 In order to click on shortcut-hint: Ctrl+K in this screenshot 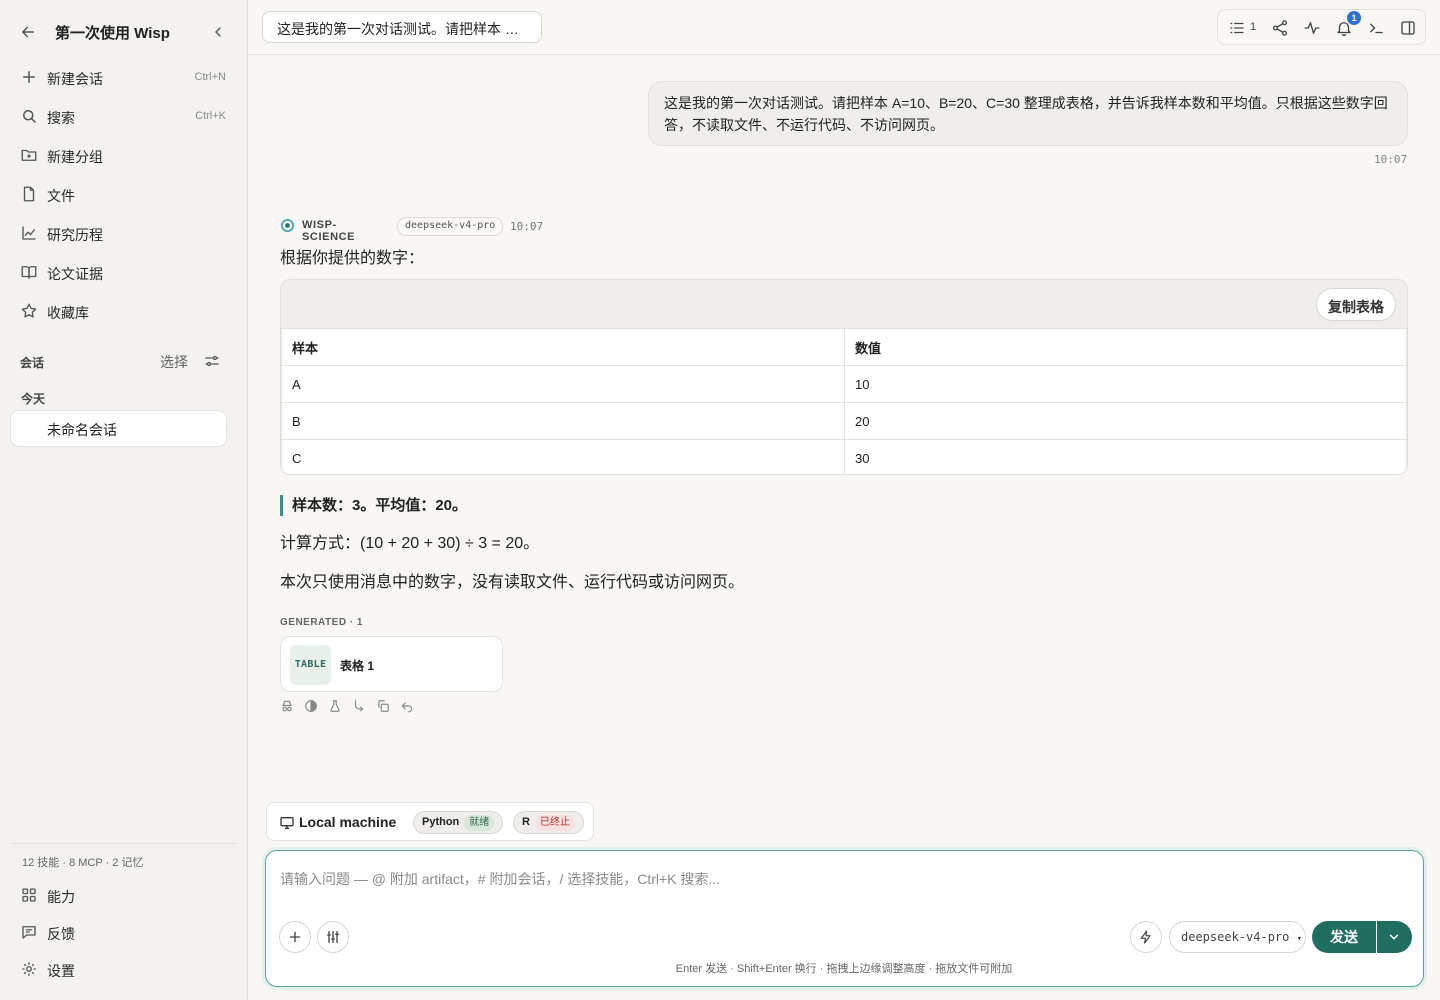, I will do `click(210, 116)`.